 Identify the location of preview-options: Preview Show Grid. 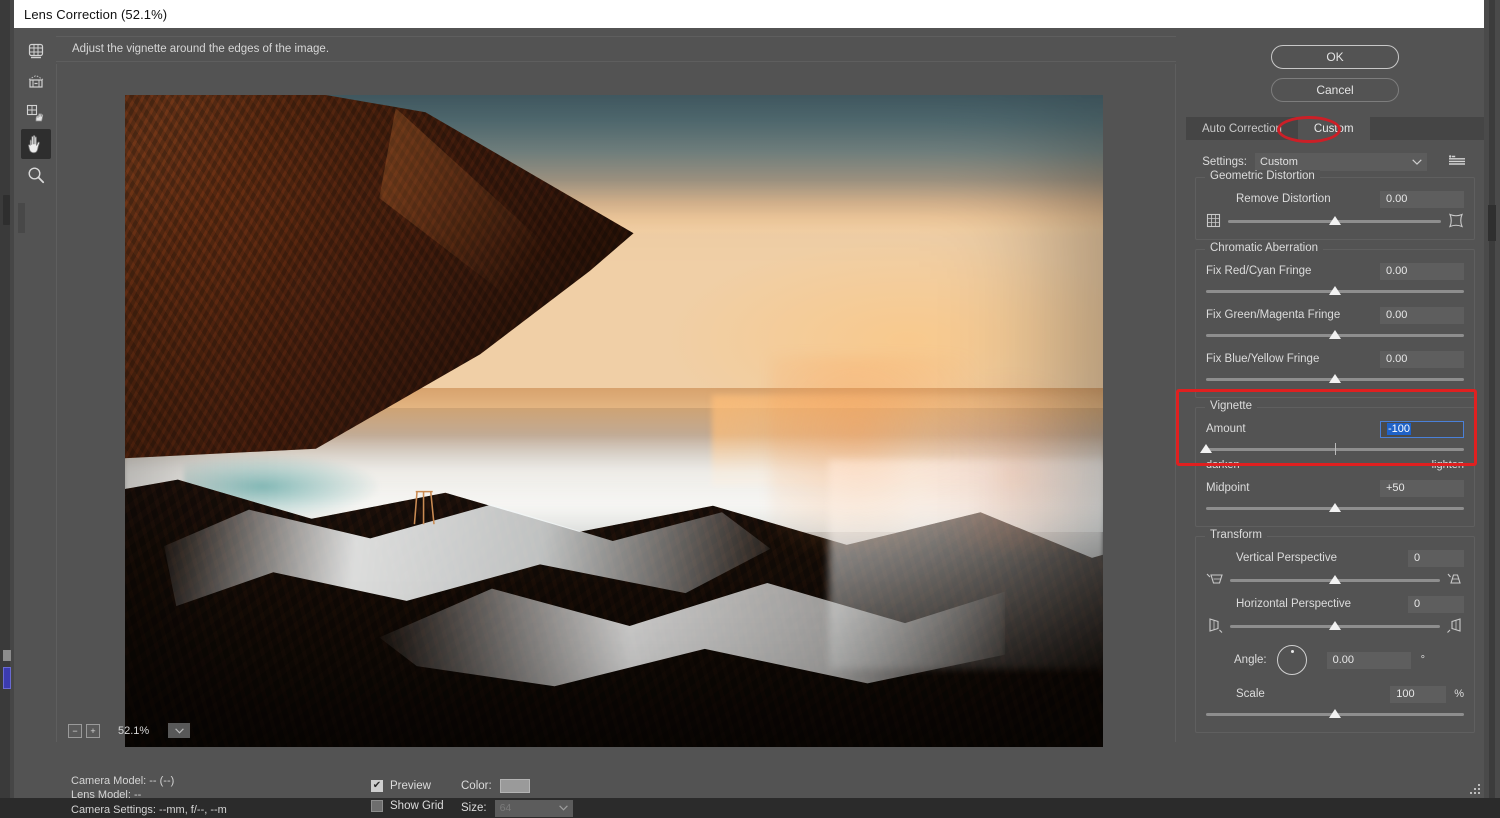
(407, 796).